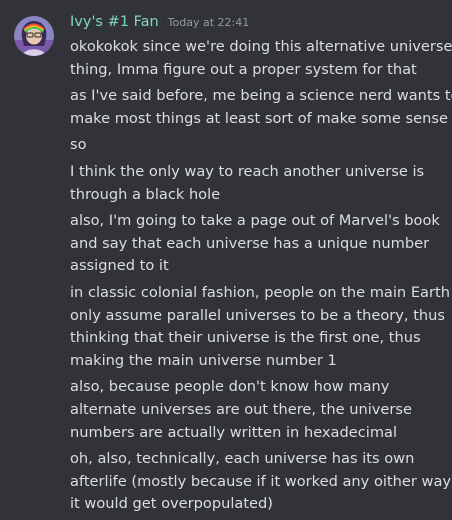 This screenshot has height=520, width=452. Describe the element at coordinates (114, 22) in the screenshot. I see `username: Ivy's #1 Fan` at that location.